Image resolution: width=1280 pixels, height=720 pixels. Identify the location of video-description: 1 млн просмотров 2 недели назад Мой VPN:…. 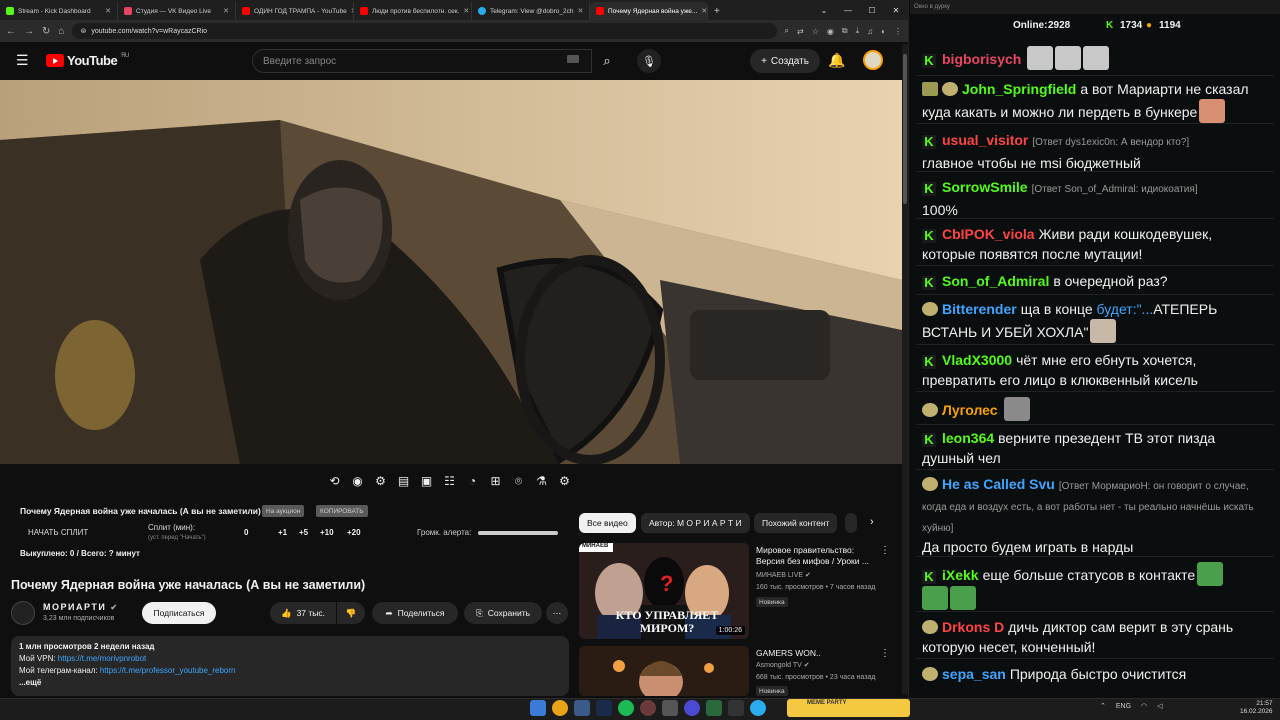
(290, 666).